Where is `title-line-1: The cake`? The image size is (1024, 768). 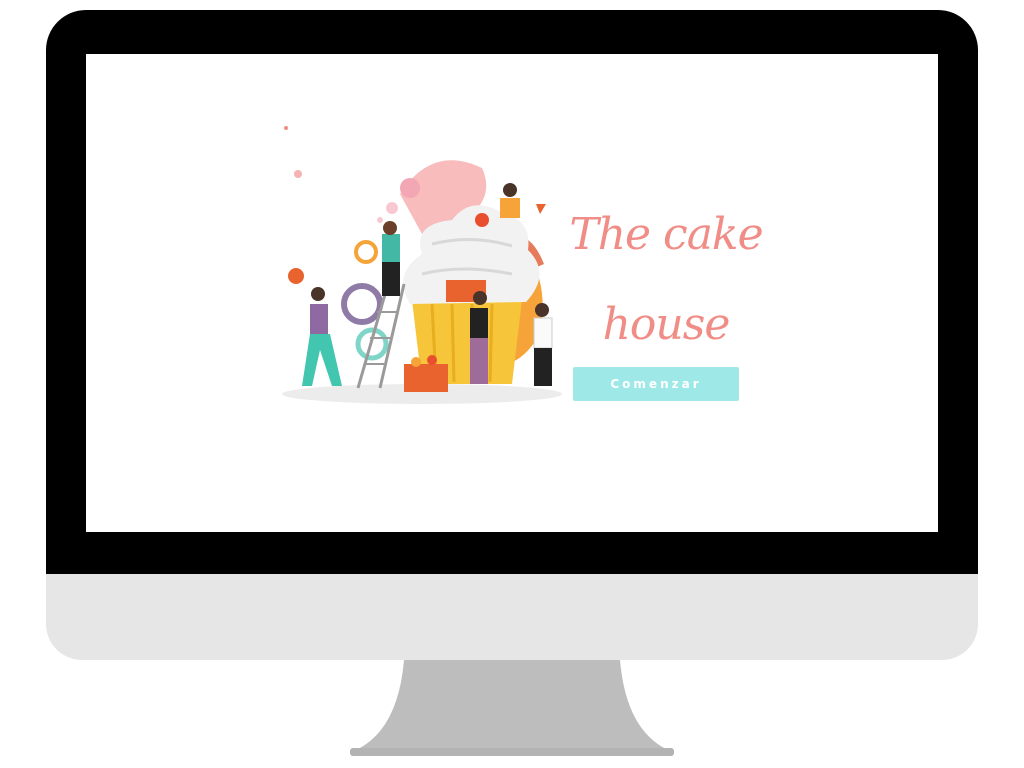
title-line-1: The cake is located at coordinates (666, 234).